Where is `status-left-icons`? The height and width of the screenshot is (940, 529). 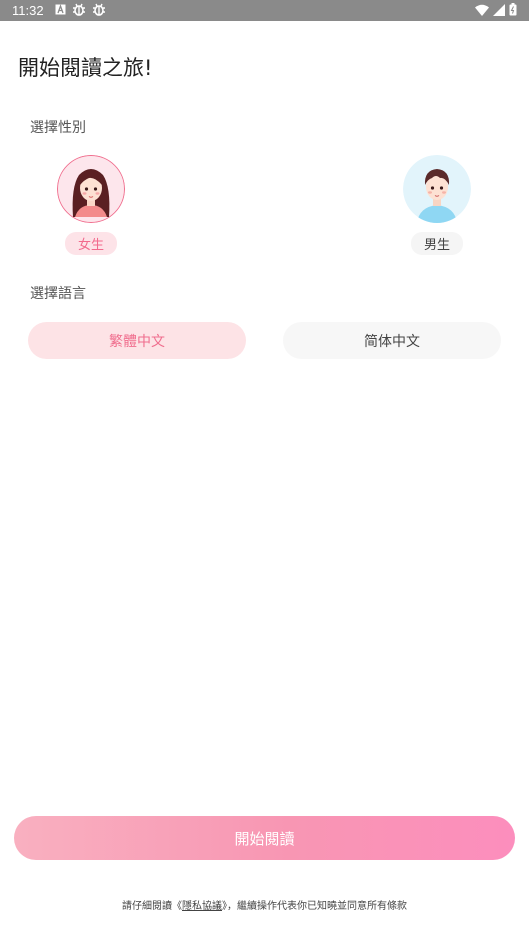 status-left-icons is located at coordinates (80, 9).